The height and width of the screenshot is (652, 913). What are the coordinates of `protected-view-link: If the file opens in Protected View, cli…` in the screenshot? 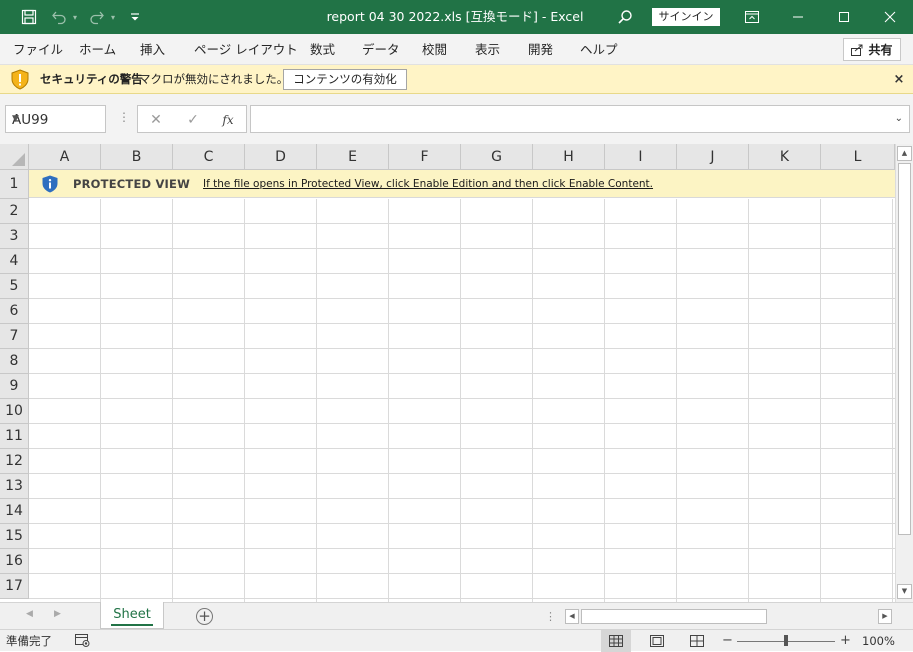 It's located at (428, 184).